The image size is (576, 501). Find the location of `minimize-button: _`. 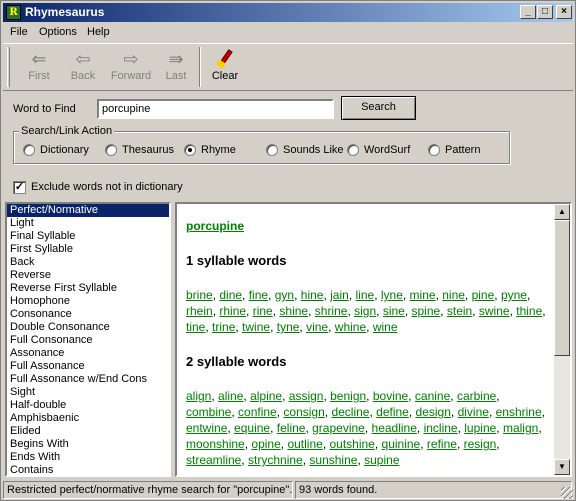

minimize-button: _ is located at coordinates (528, 12).